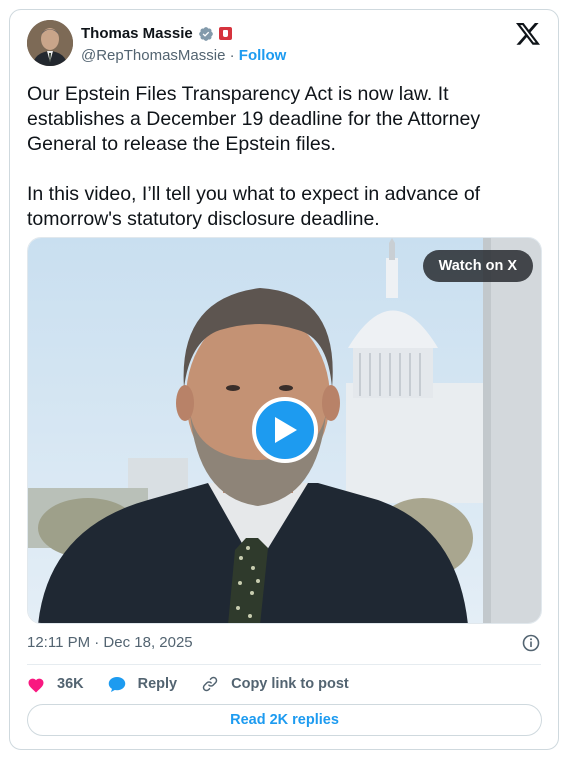 This screenshot has height=759, width=569. Describe the element at coordinates (55, 684) in the screenshot. I see `like-button: 36K` at that location.